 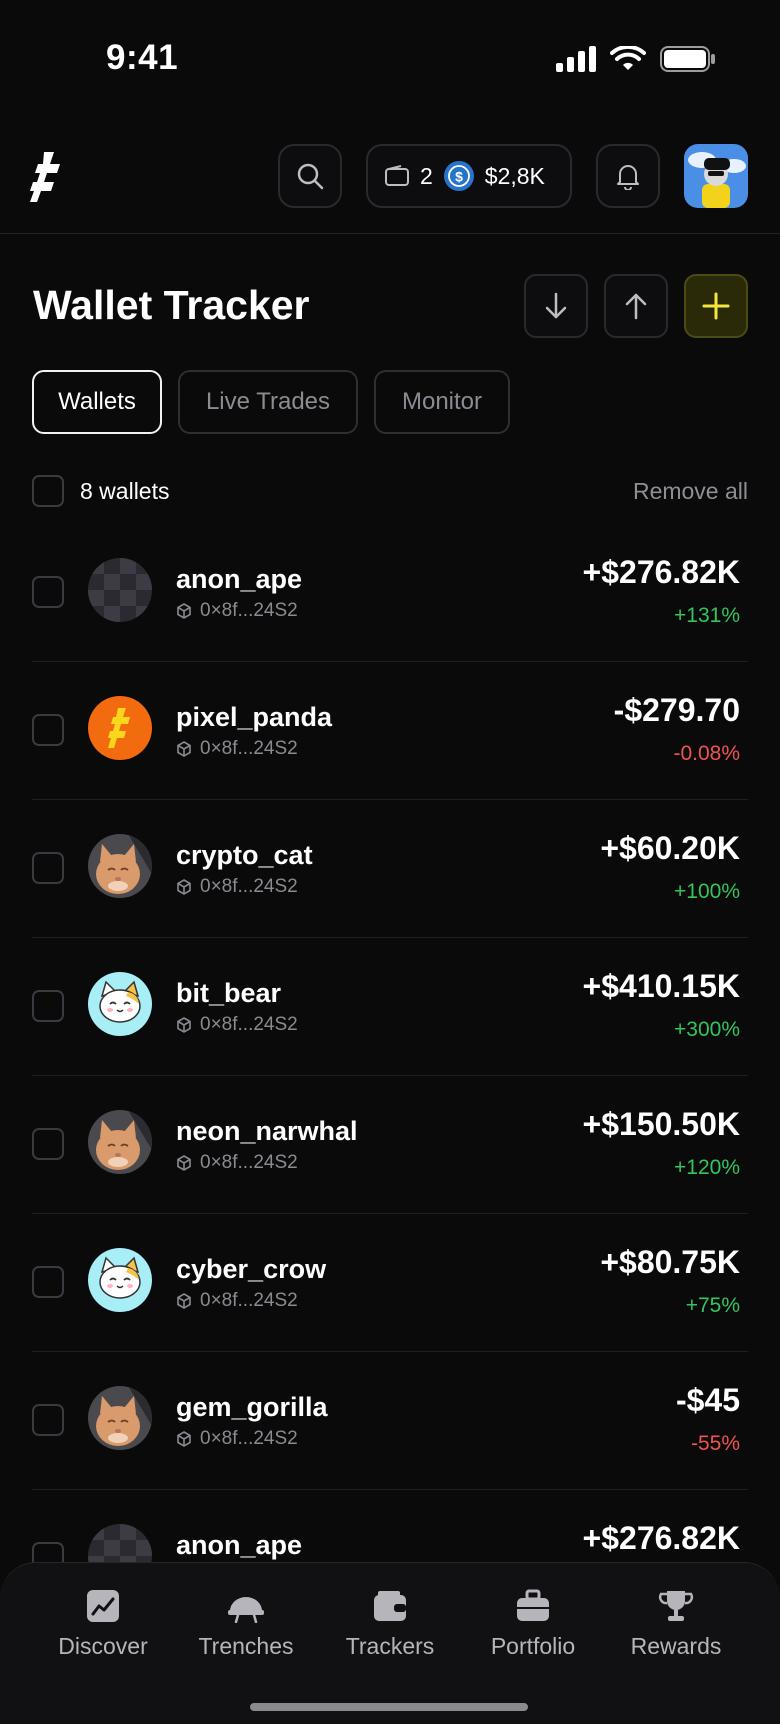 What do you see at coordinates (442, 402) in the screenshot?
I see `tab-monitor: Monitor` at bounding box center [442, 402].